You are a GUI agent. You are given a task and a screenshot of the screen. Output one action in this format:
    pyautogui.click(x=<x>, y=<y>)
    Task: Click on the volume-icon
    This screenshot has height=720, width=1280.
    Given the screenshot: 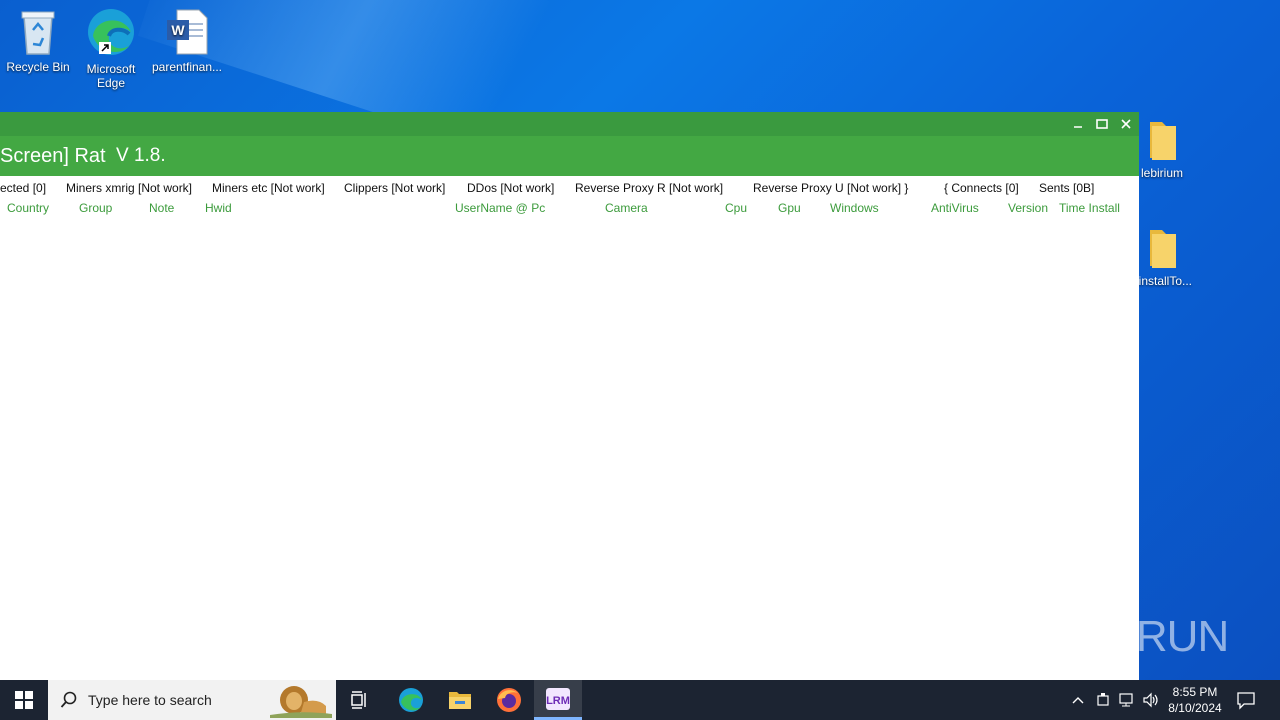 What is the action you would take?
    pyautogui.click(x=1150, y=700)
    